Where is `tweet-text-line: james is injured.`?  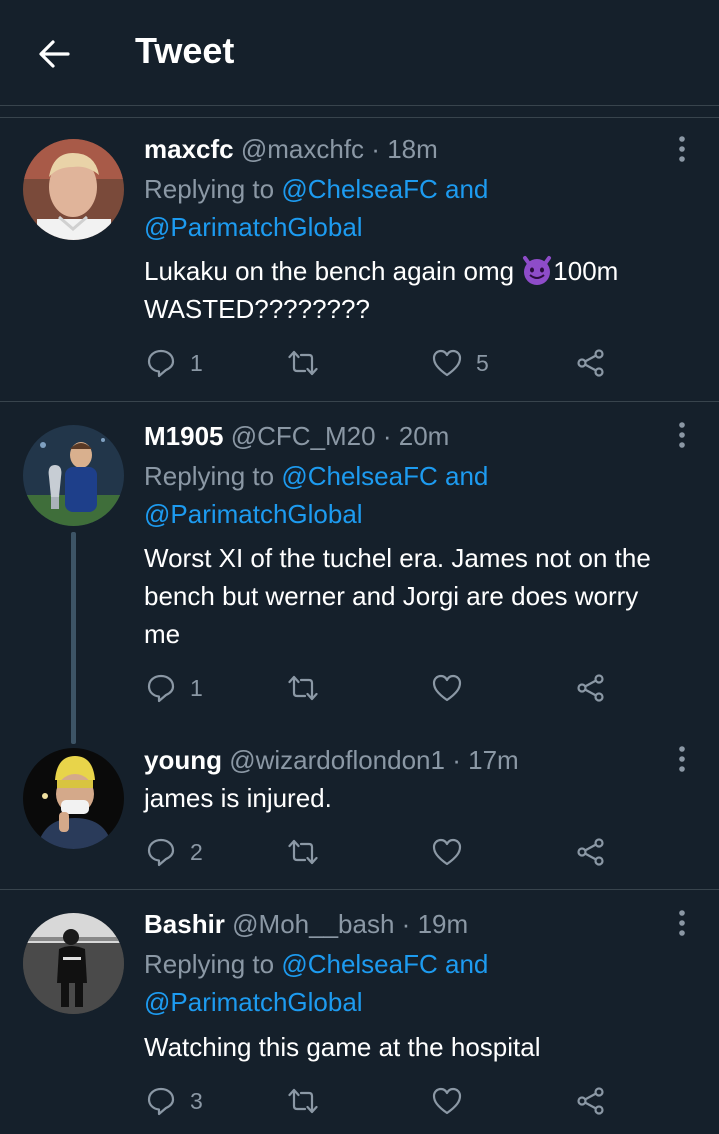
tweet-text-line: james is injured. is located at coordinates (238, 798).